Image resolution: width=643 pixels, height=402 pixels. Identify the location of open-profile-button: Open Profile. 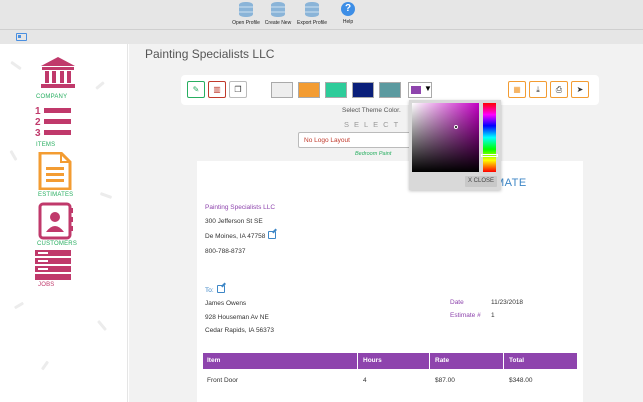
(246, 15).